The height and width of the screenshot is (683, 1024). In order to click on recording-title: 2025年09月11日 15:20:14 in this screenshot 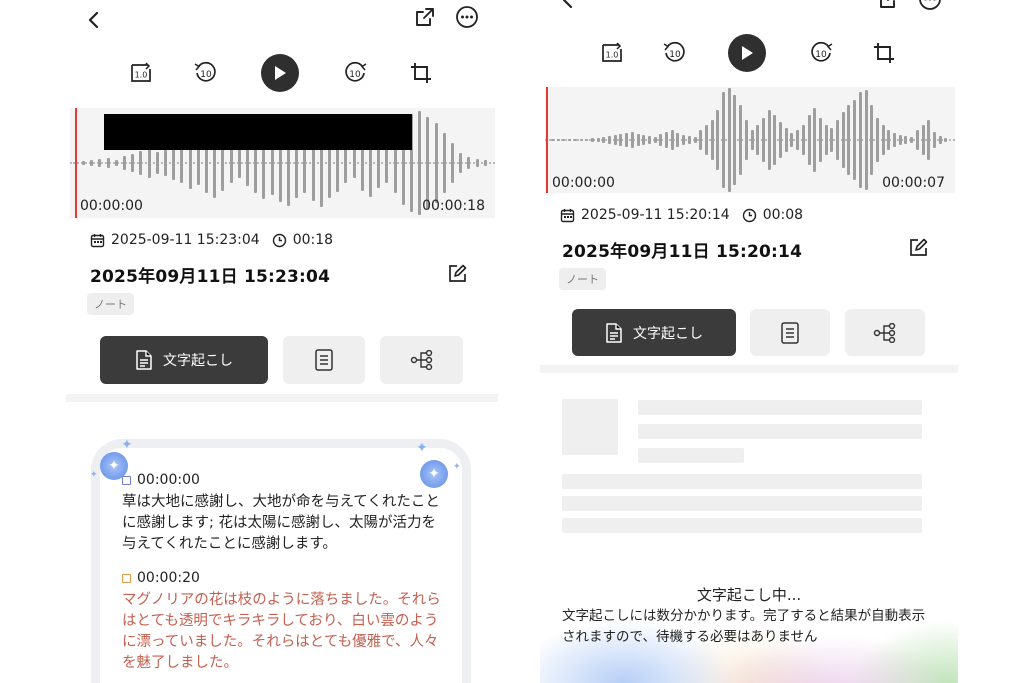, I will do `click(682, 252)`.